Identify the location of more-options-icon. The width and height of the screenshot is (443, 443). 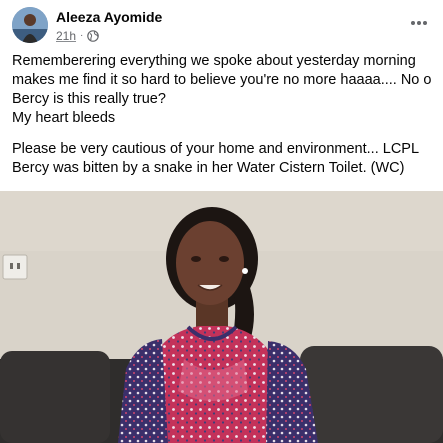
(419, 23).